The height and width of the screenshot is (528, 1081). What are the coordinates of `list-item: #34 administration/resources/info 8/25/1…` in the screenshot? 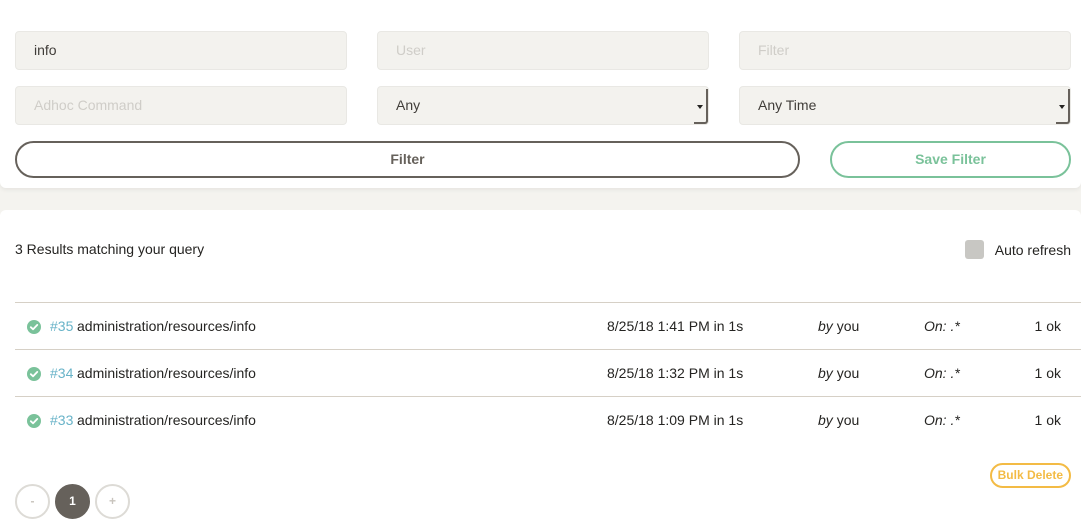 It's located at (548, 372).